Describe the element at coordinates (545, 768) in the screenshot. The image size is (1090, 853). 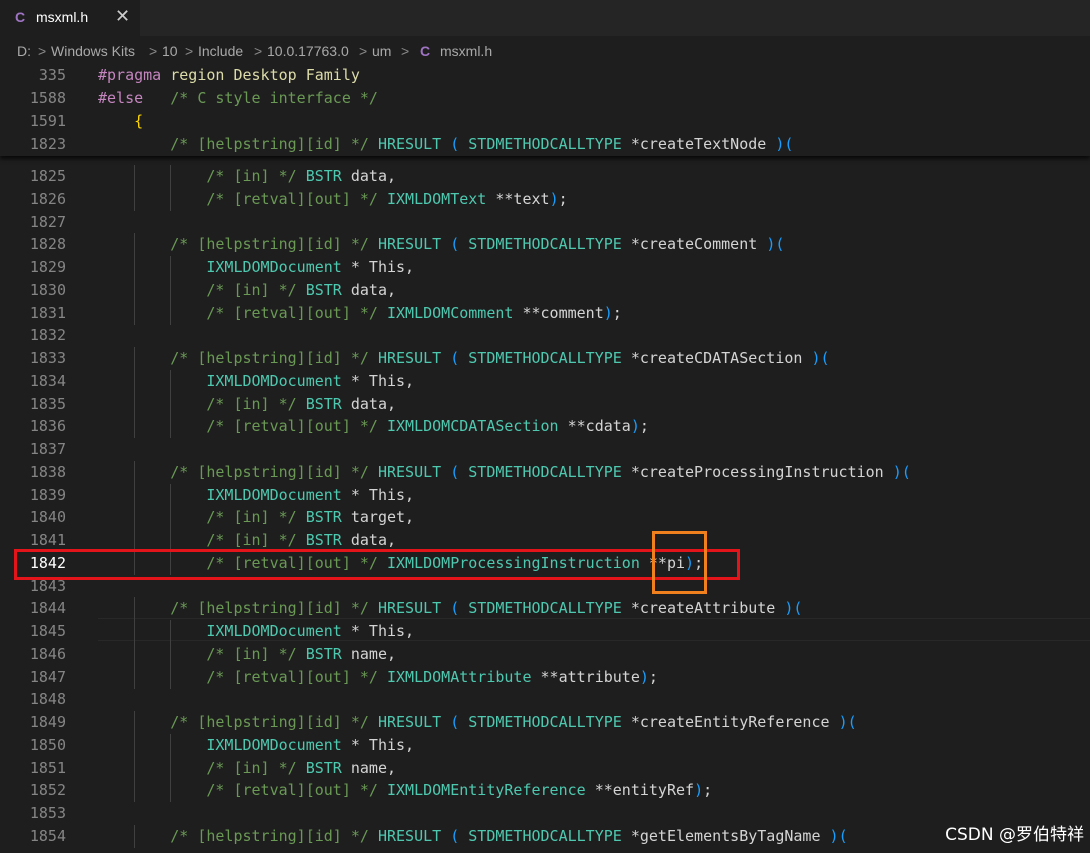
I see `code-line: 1851 /* [in] */ BSTR name,` at that location.